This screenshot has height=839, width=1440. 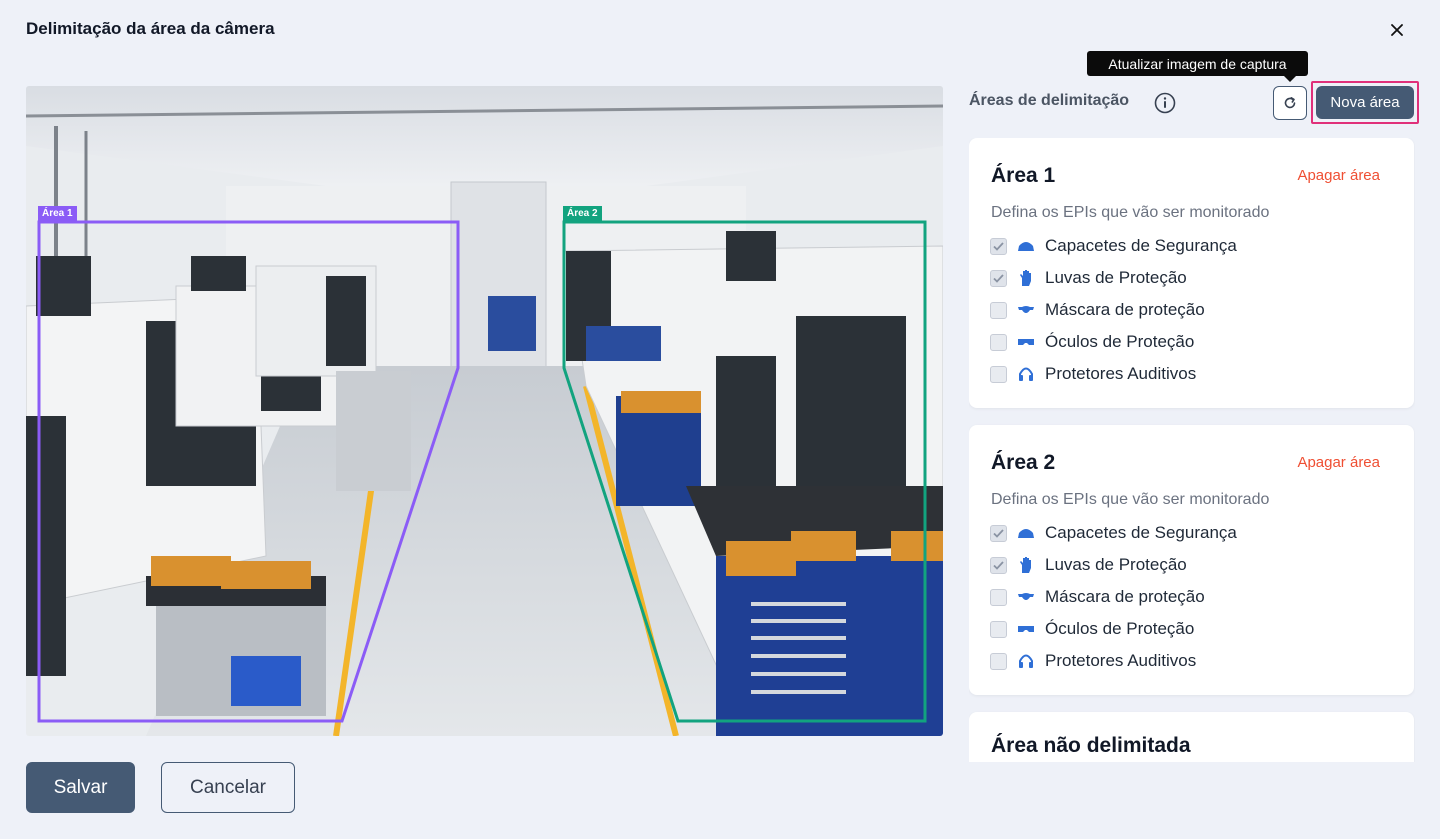 I want to click on refresh-icon, so click(x=1290, y=103).